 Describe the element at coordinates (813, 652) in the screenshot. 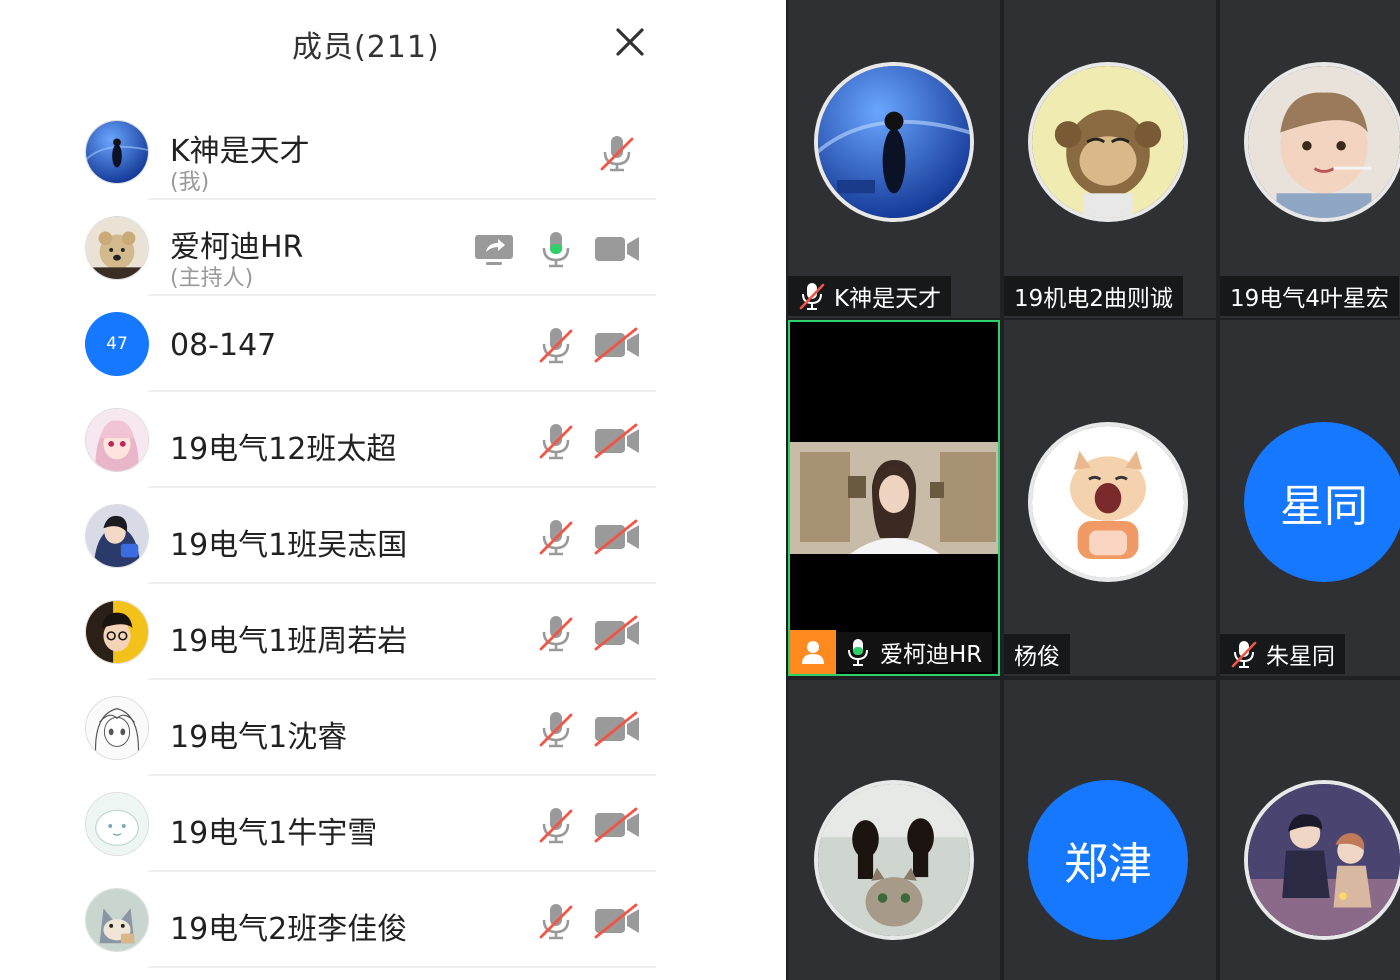

I see `host-user-icon` at that location.